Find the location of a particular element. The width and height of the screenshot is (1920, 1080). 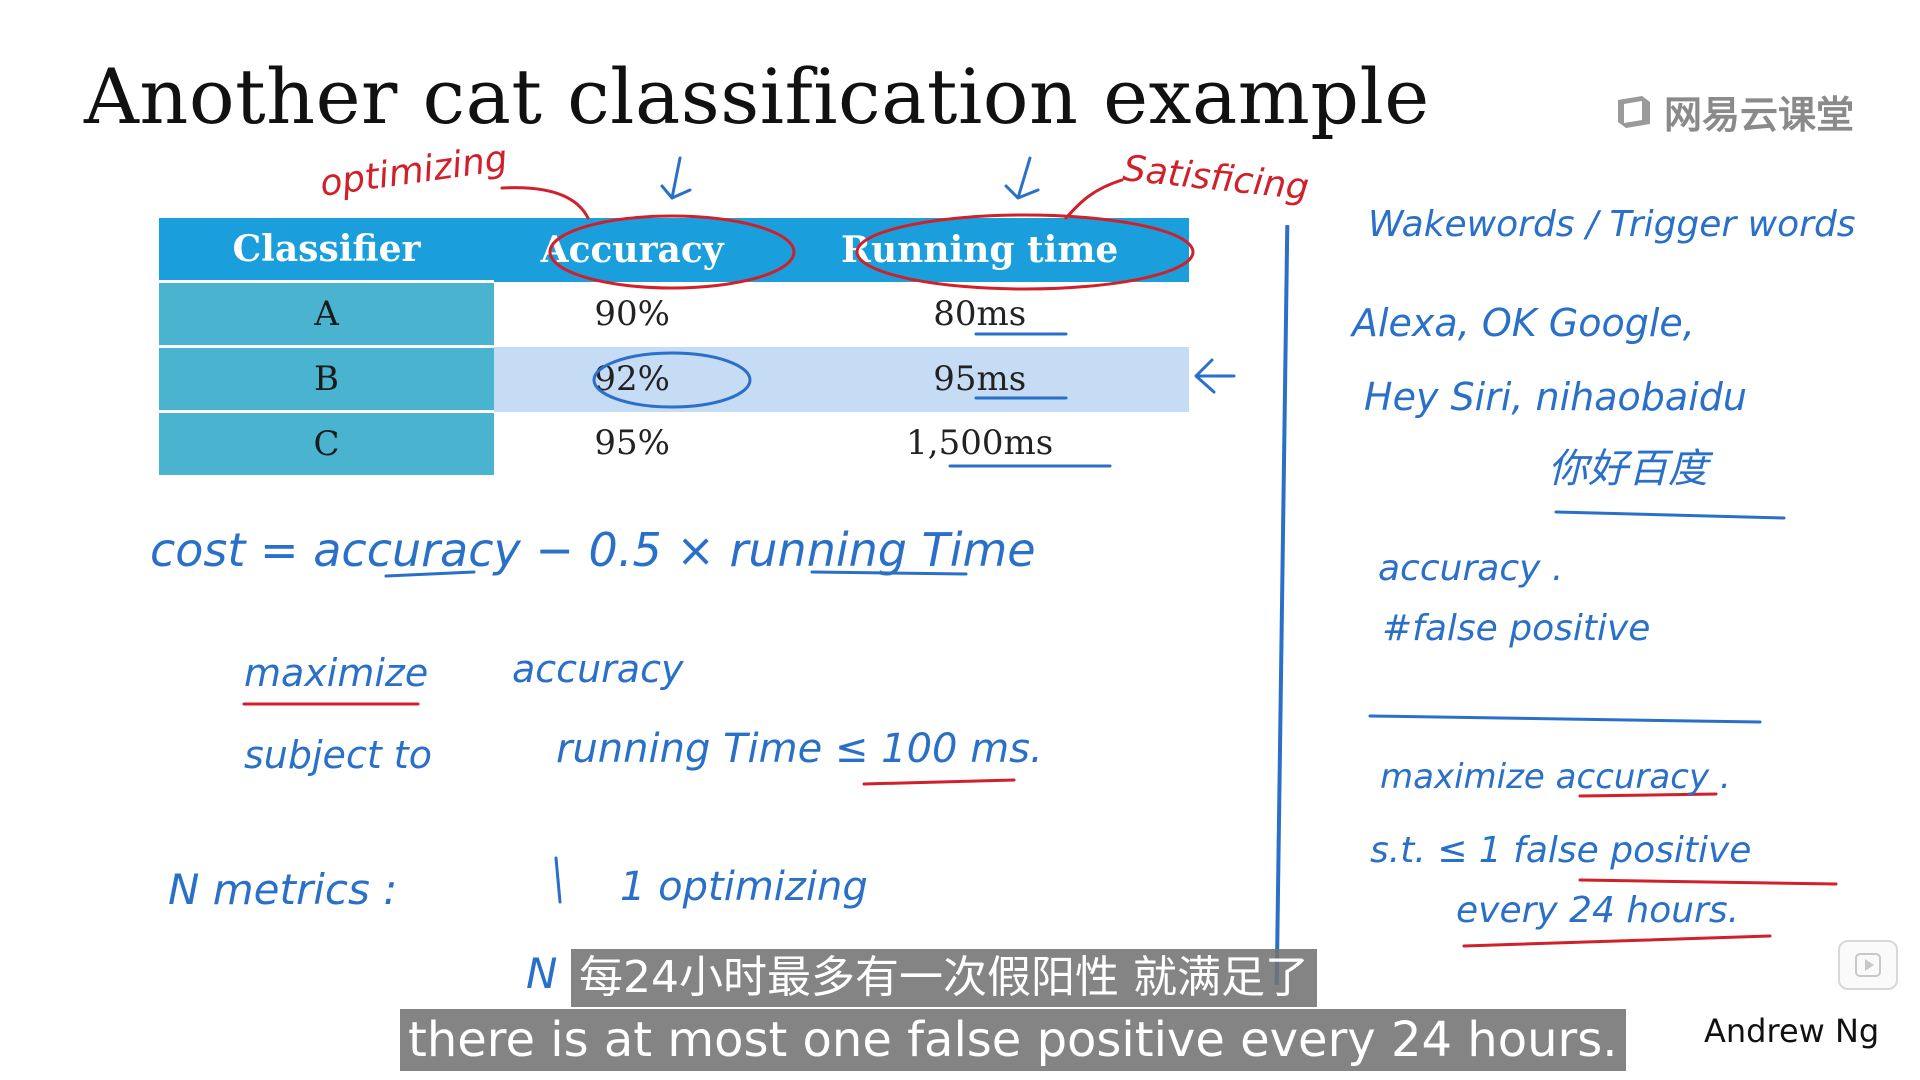

play-button is located at coordinates (1868, 965).